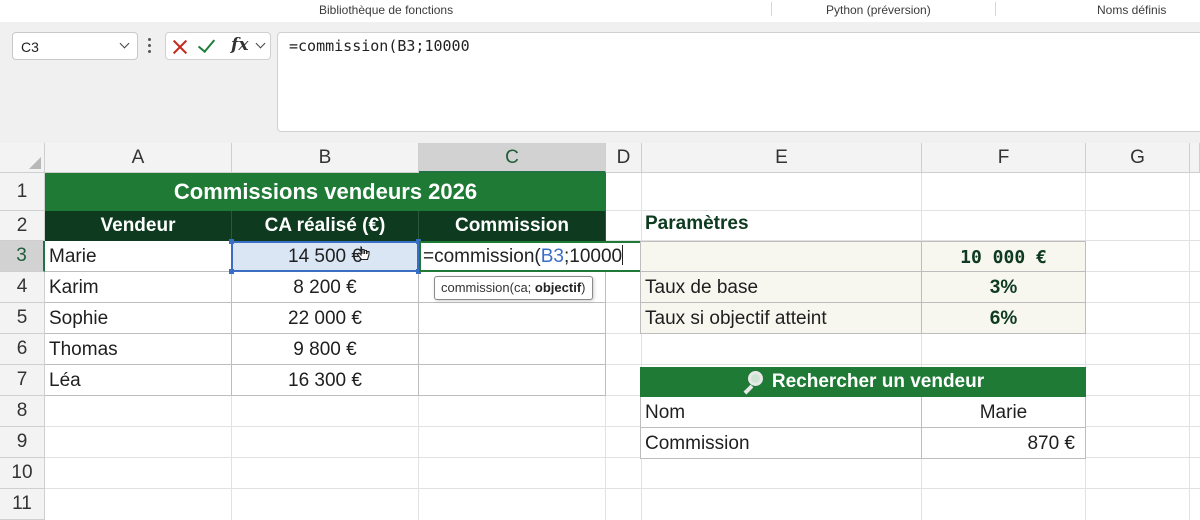 This screenshot has width=1200, height=520. Describe the element at coordinates (325, 287) in the screenshot. I see `table-cell-ca: 8 200 €` at that location.